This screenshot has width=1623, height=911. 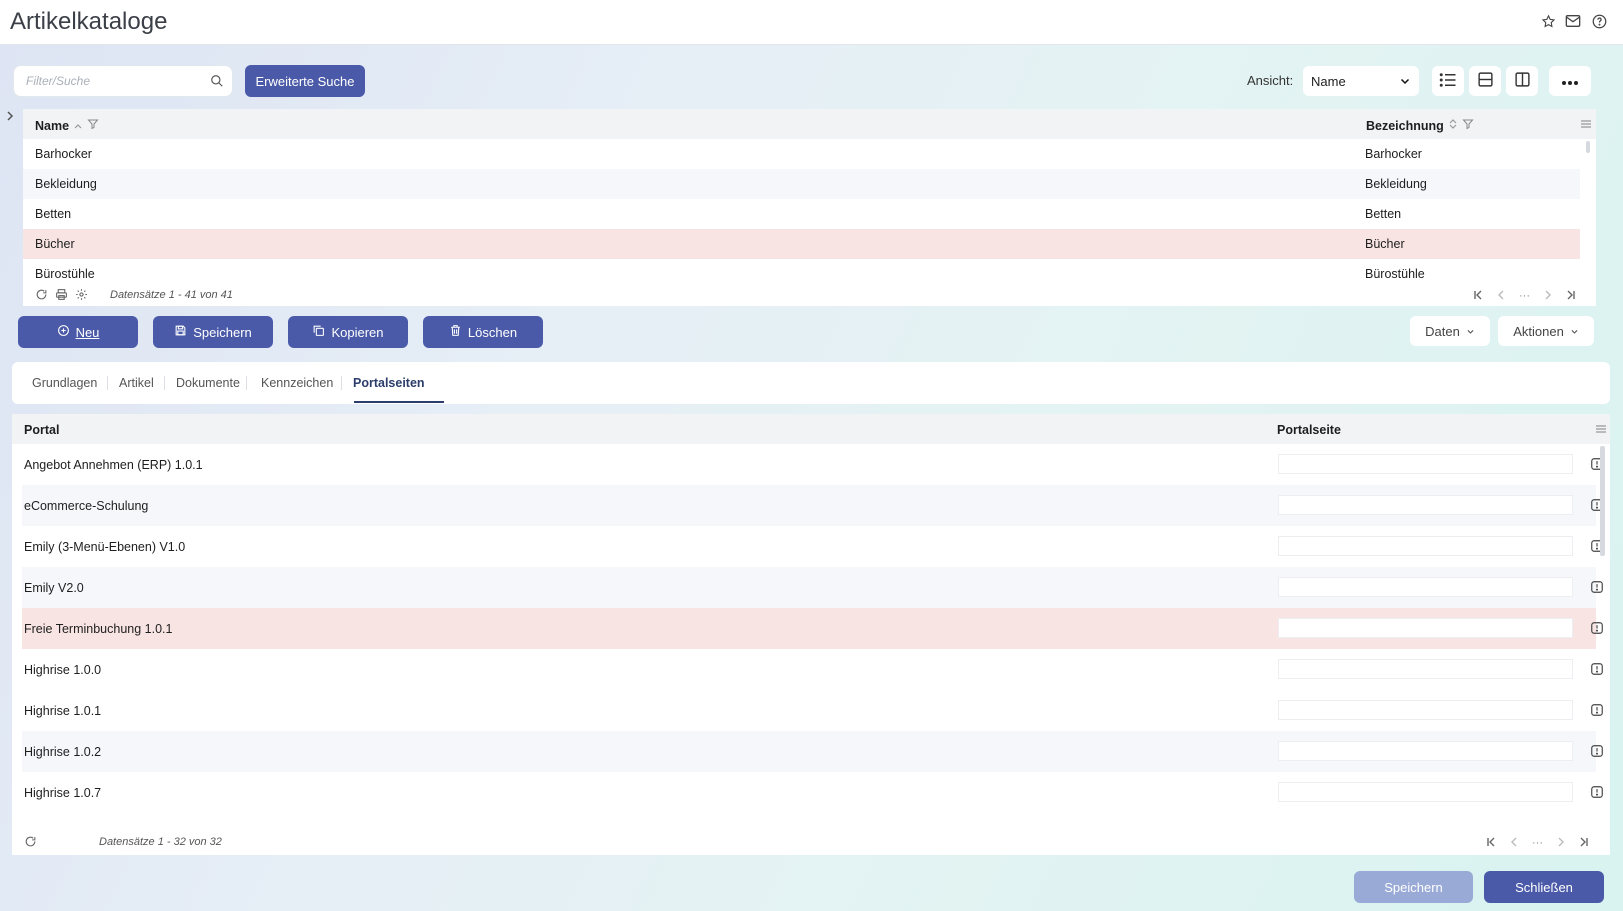 What do you see at coordinates (1574, 331) in the screenshot?
I see `chevron-down-icon` at bounding box center [1574, 331].